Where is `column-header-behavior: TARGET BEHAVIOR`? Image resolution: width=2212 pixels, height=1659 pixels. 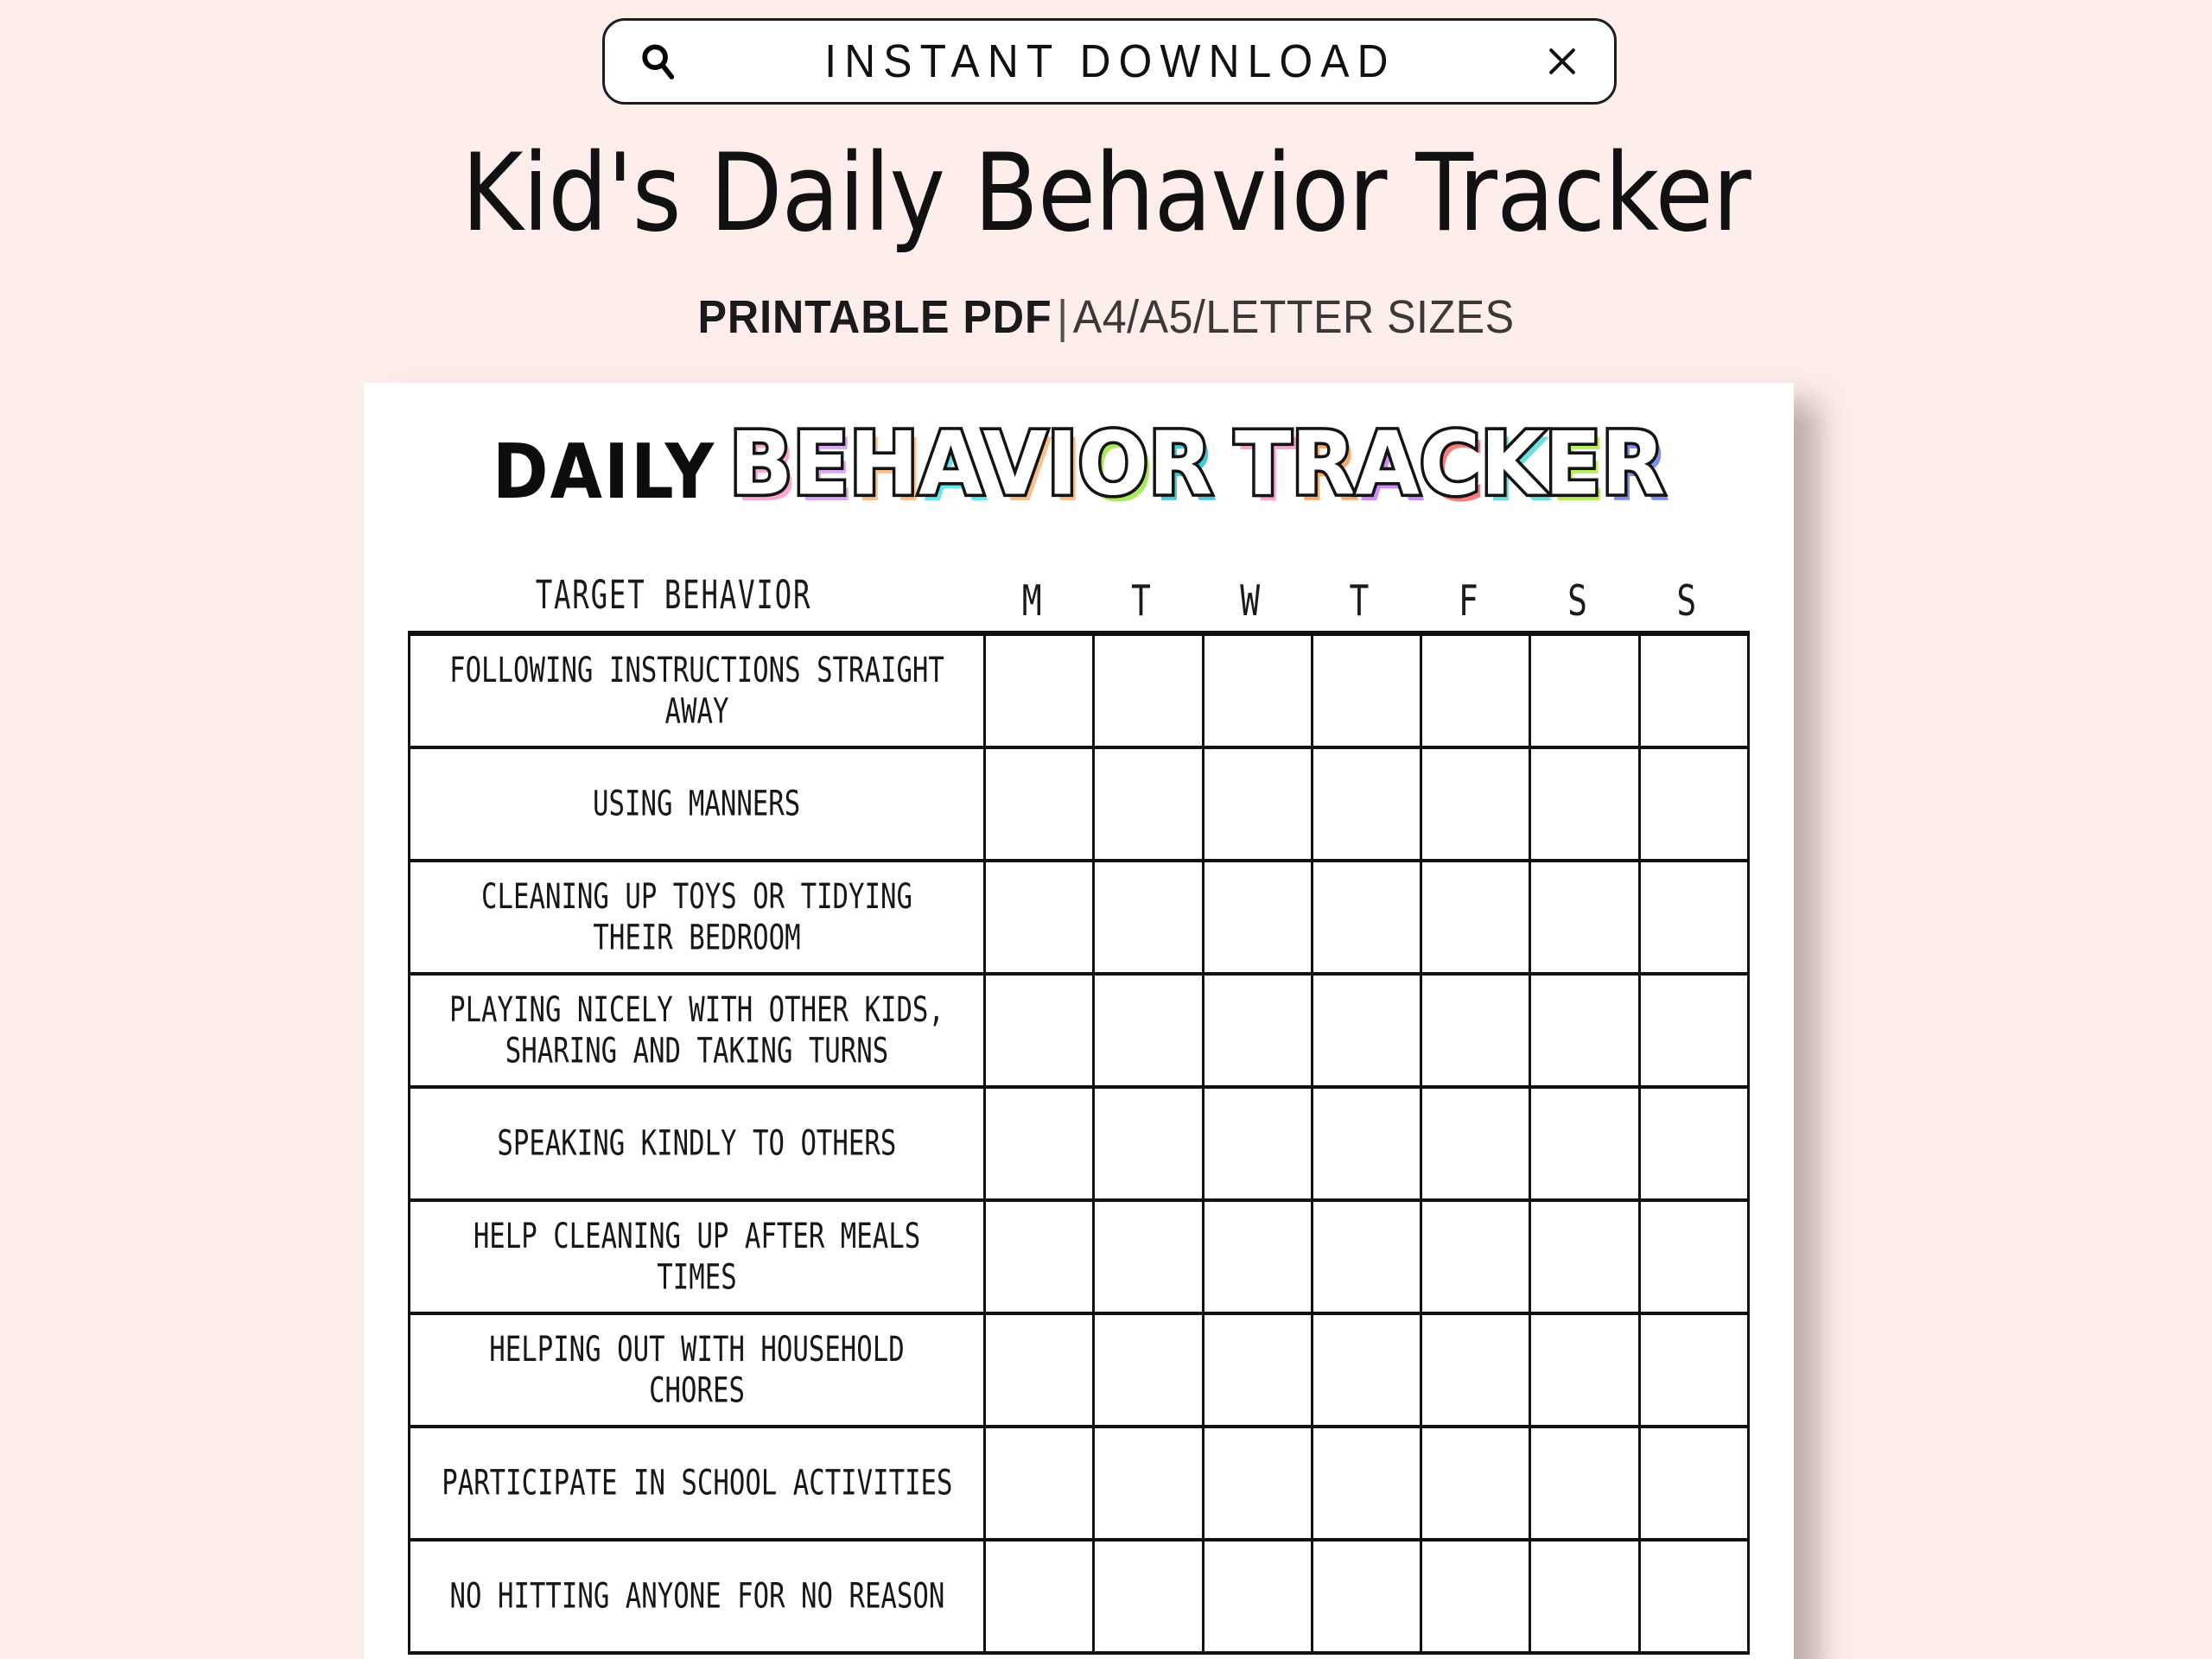 column-header-behavior: TARGET BEHAVIOR is located at coordinates (673, 596).